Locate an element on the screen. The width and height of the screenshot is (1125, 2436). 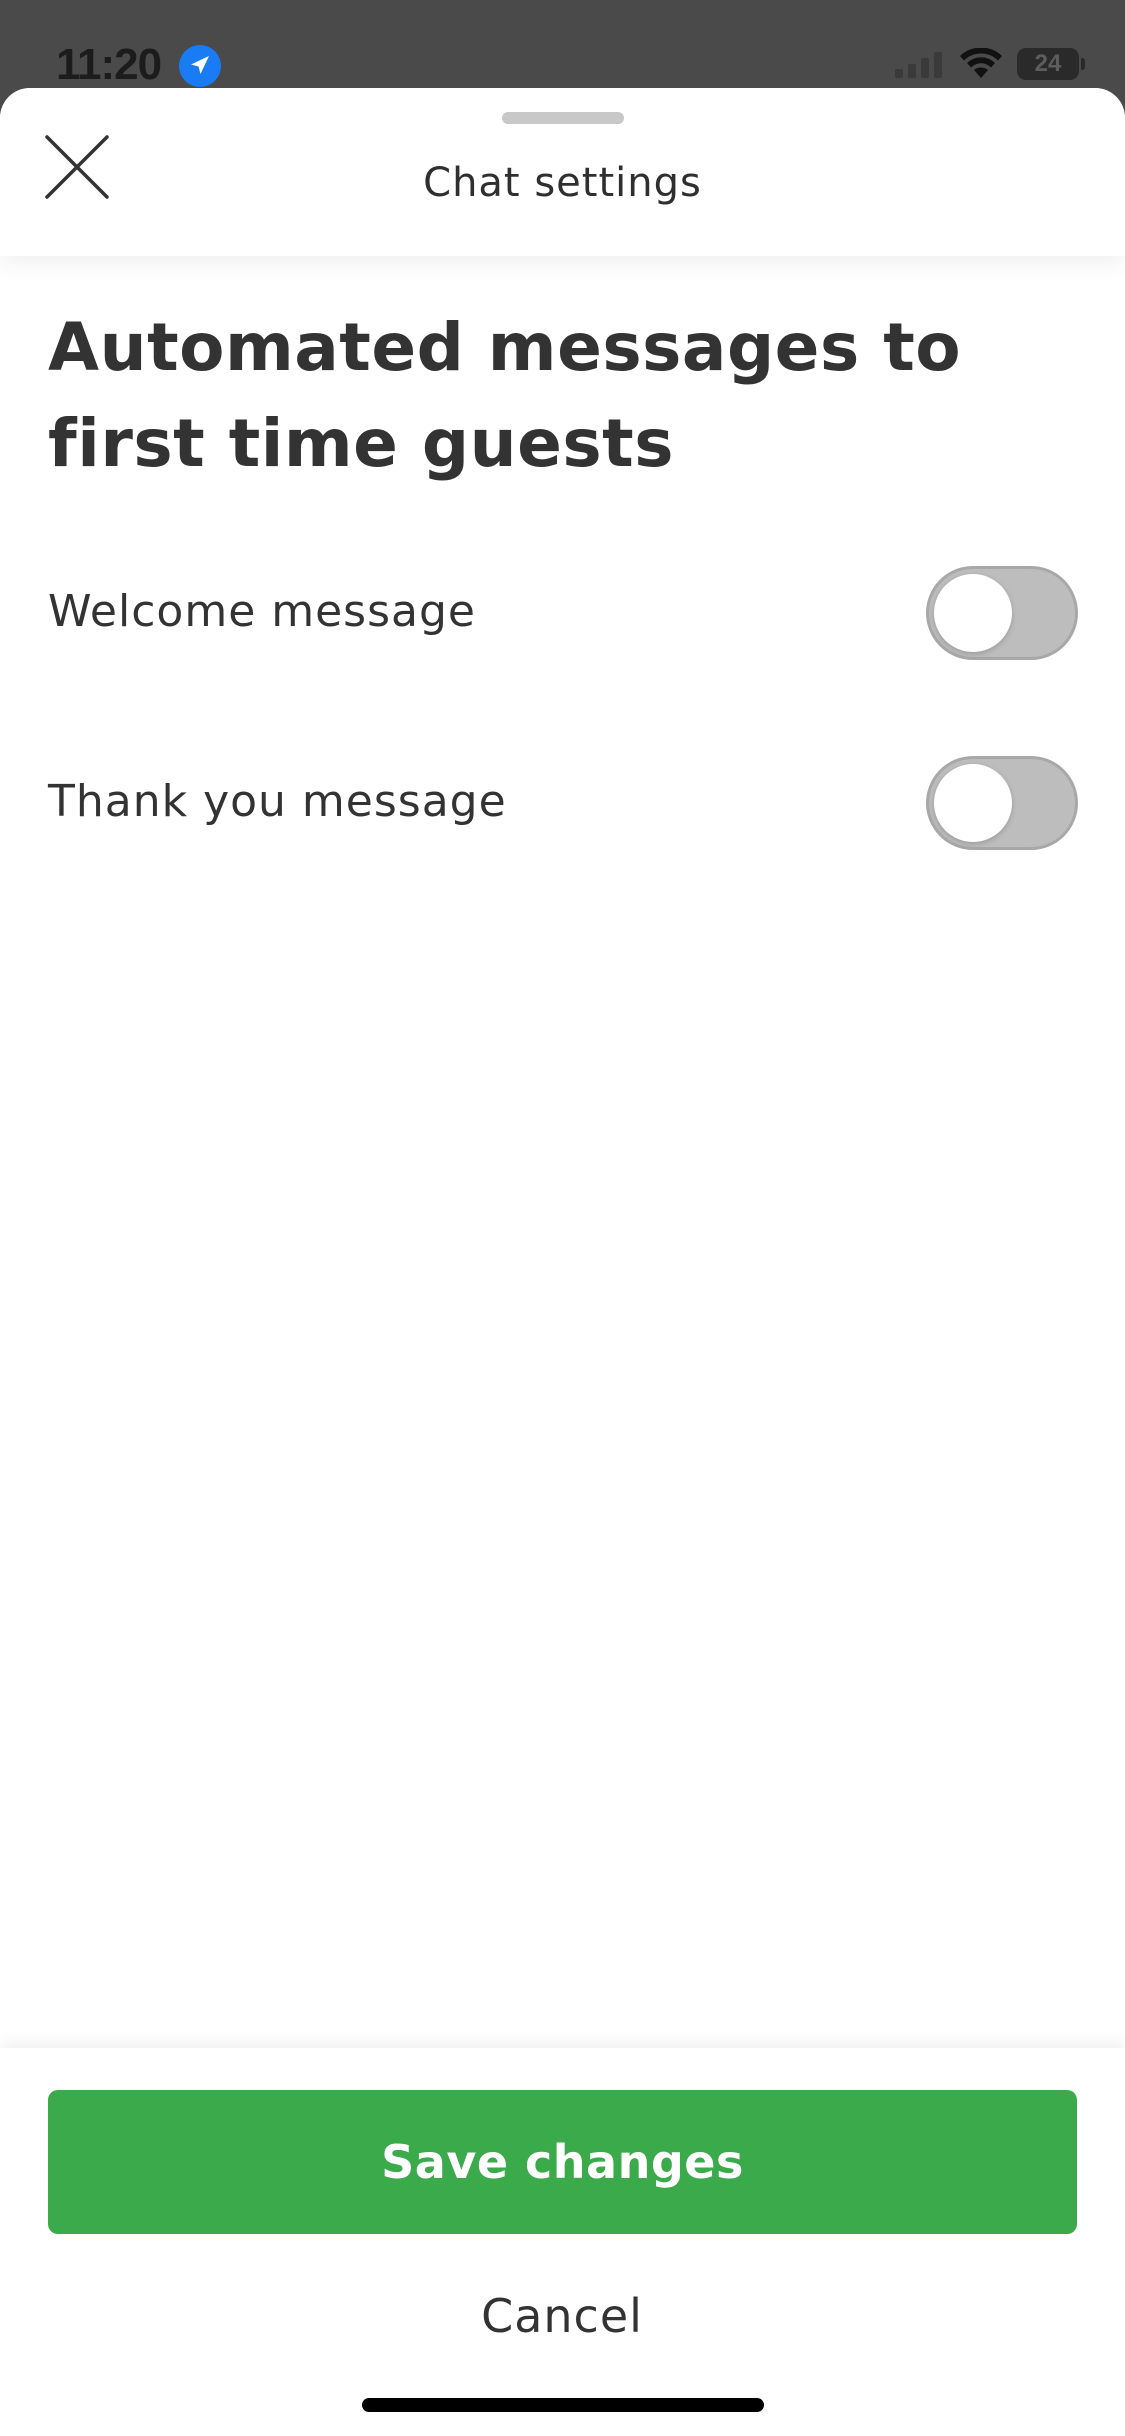
battery-level: 24 is located at coordinates (1048, 63).